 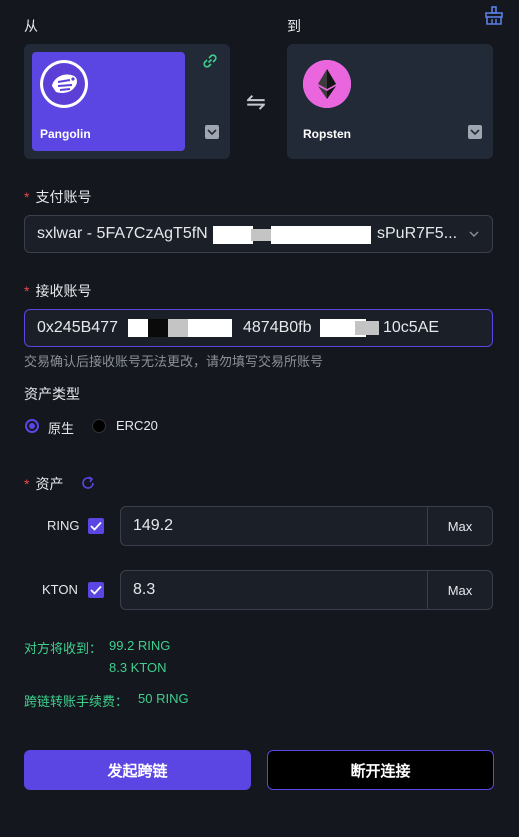 I want to click on radio-native-label: 原生, so click(x=61, y=427).